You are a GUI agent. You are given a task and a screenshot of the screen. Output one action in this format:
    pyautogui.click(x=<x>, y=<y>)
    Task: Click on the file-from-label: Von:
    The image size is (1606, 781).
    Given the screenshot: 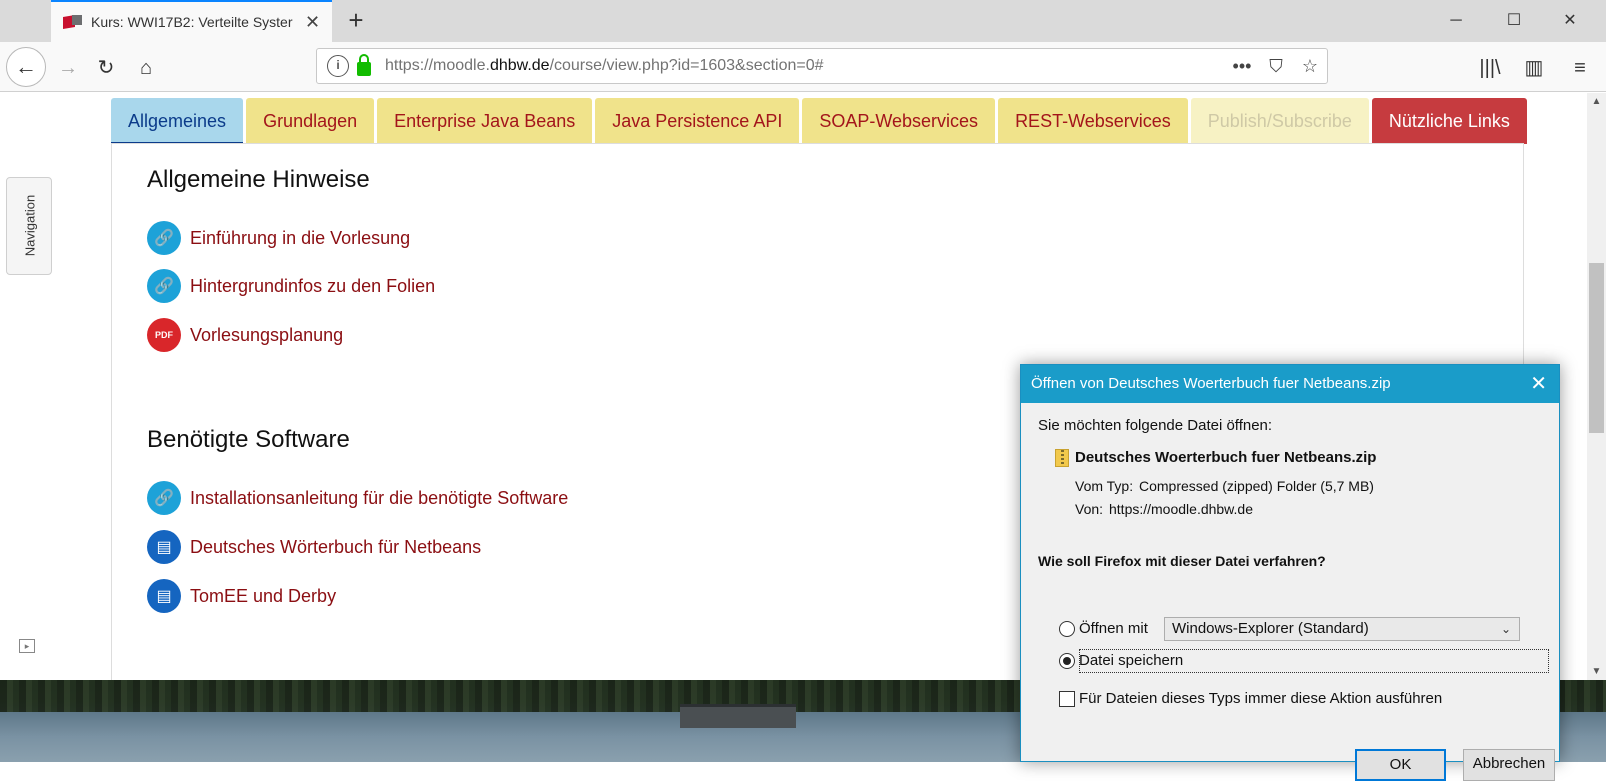 What is the action you would take?
    pyautogui.click(x=1089, y=509)
    